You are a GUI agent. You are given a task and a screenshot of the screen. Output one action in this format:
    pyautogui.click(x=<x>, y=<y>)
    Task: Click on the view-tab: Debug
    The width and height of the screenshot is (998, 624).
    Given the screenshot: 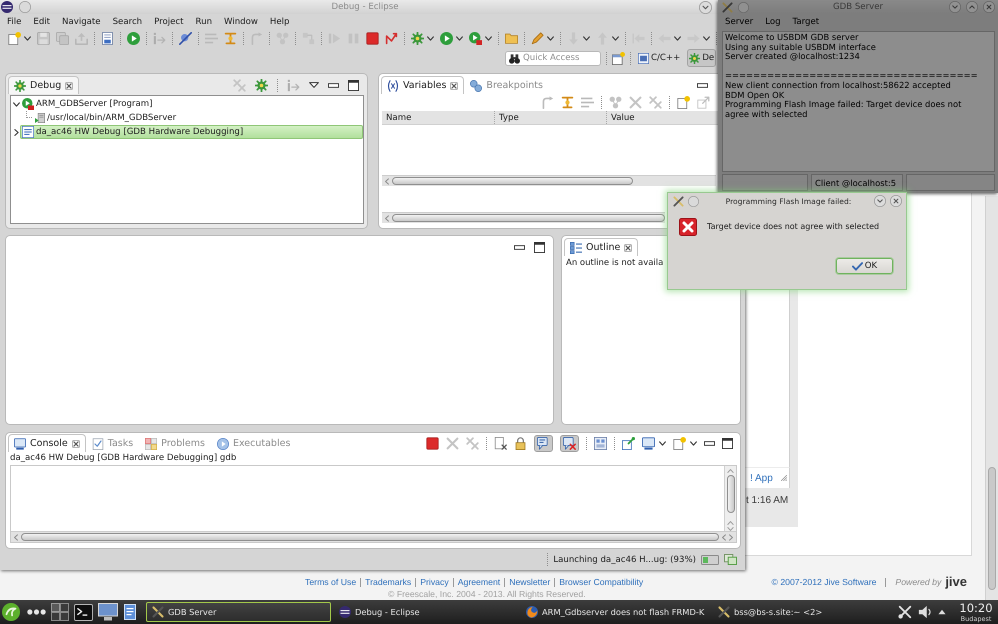 What is the action you would take?
    pyautogui.click(x=44, y=85)
    